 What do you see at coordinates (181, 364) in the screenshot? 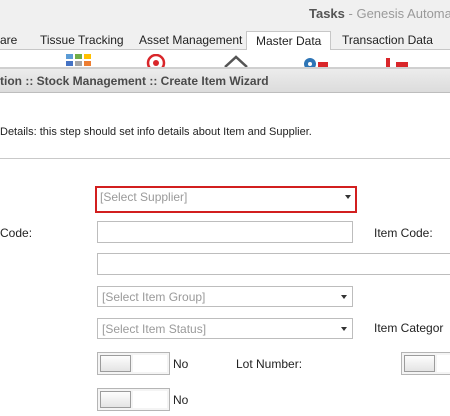
I see `toggle-1-label: No` at bounding box center [181, 364].